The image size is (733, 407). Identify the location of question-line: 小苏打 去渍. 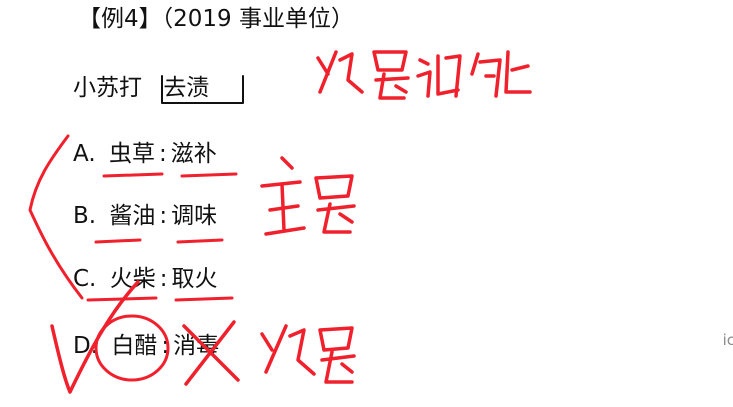
(141, 88).